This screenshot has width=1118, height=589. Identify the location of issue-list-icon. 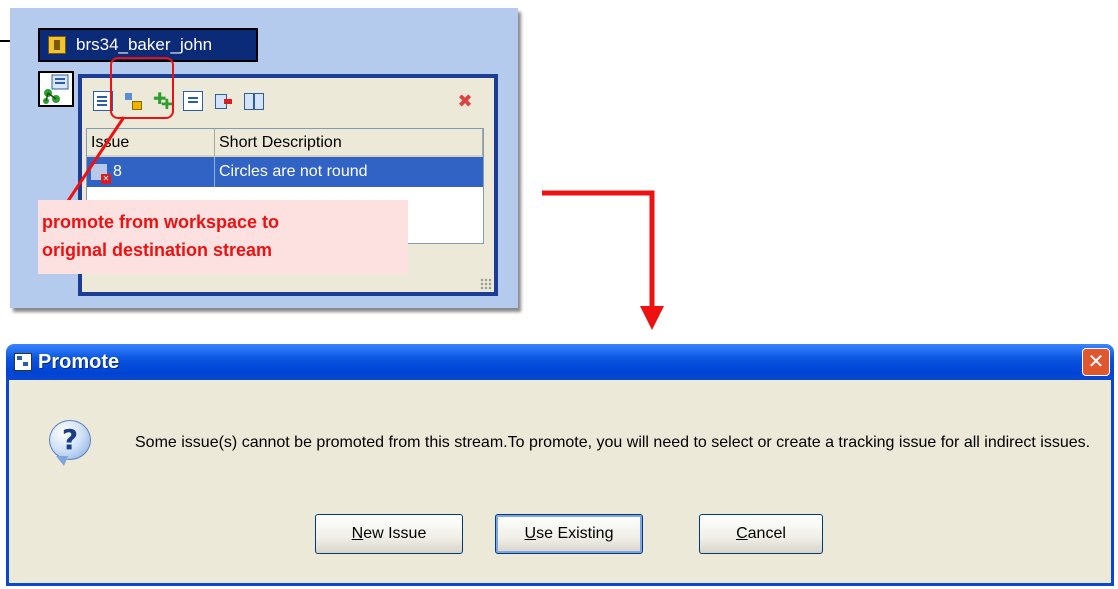
(193, 101).